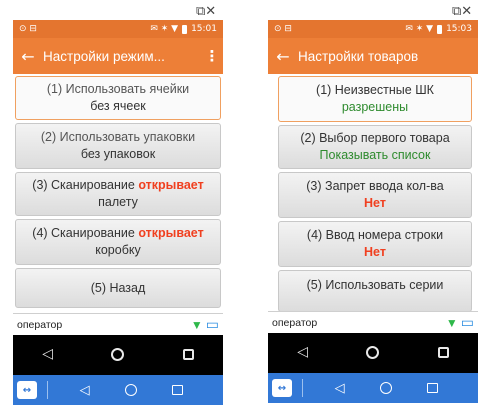 Image resolution: width=483 pixels, height=405 pixels. I want to click on setting-label: (5) Назад, so click(118, 287).